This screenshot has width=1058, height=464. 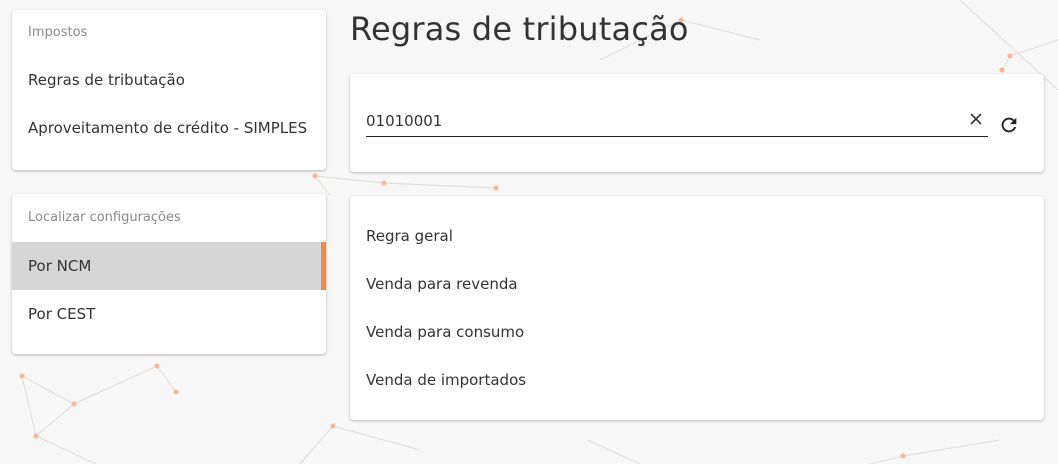 What do you see at coordinates (519, 29) in the screenshot?
I see `page-title: Regras de tributação` at bounding box center [519, 29].